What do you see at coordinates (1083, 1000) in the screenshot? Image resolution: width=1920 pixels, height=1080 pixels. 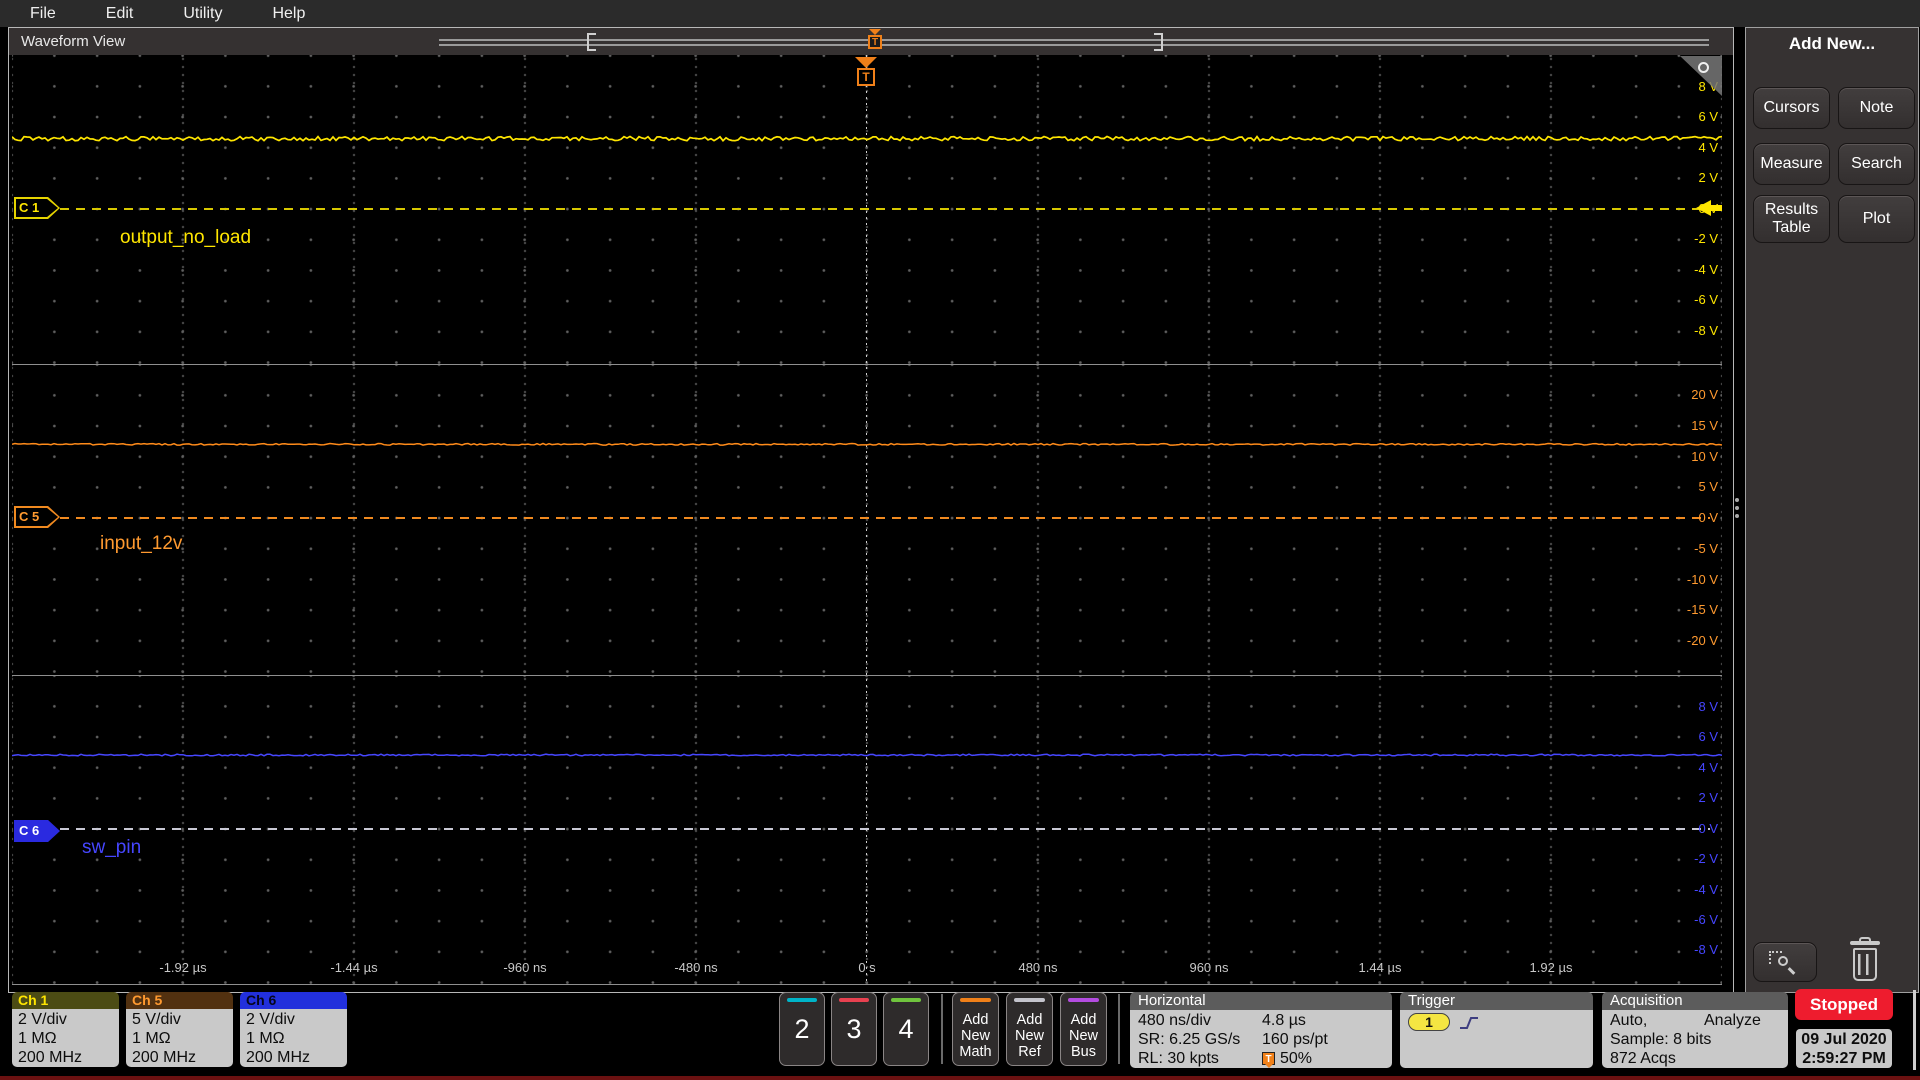 I see `bus-color-bar` at bounding box center [1083, 1000].